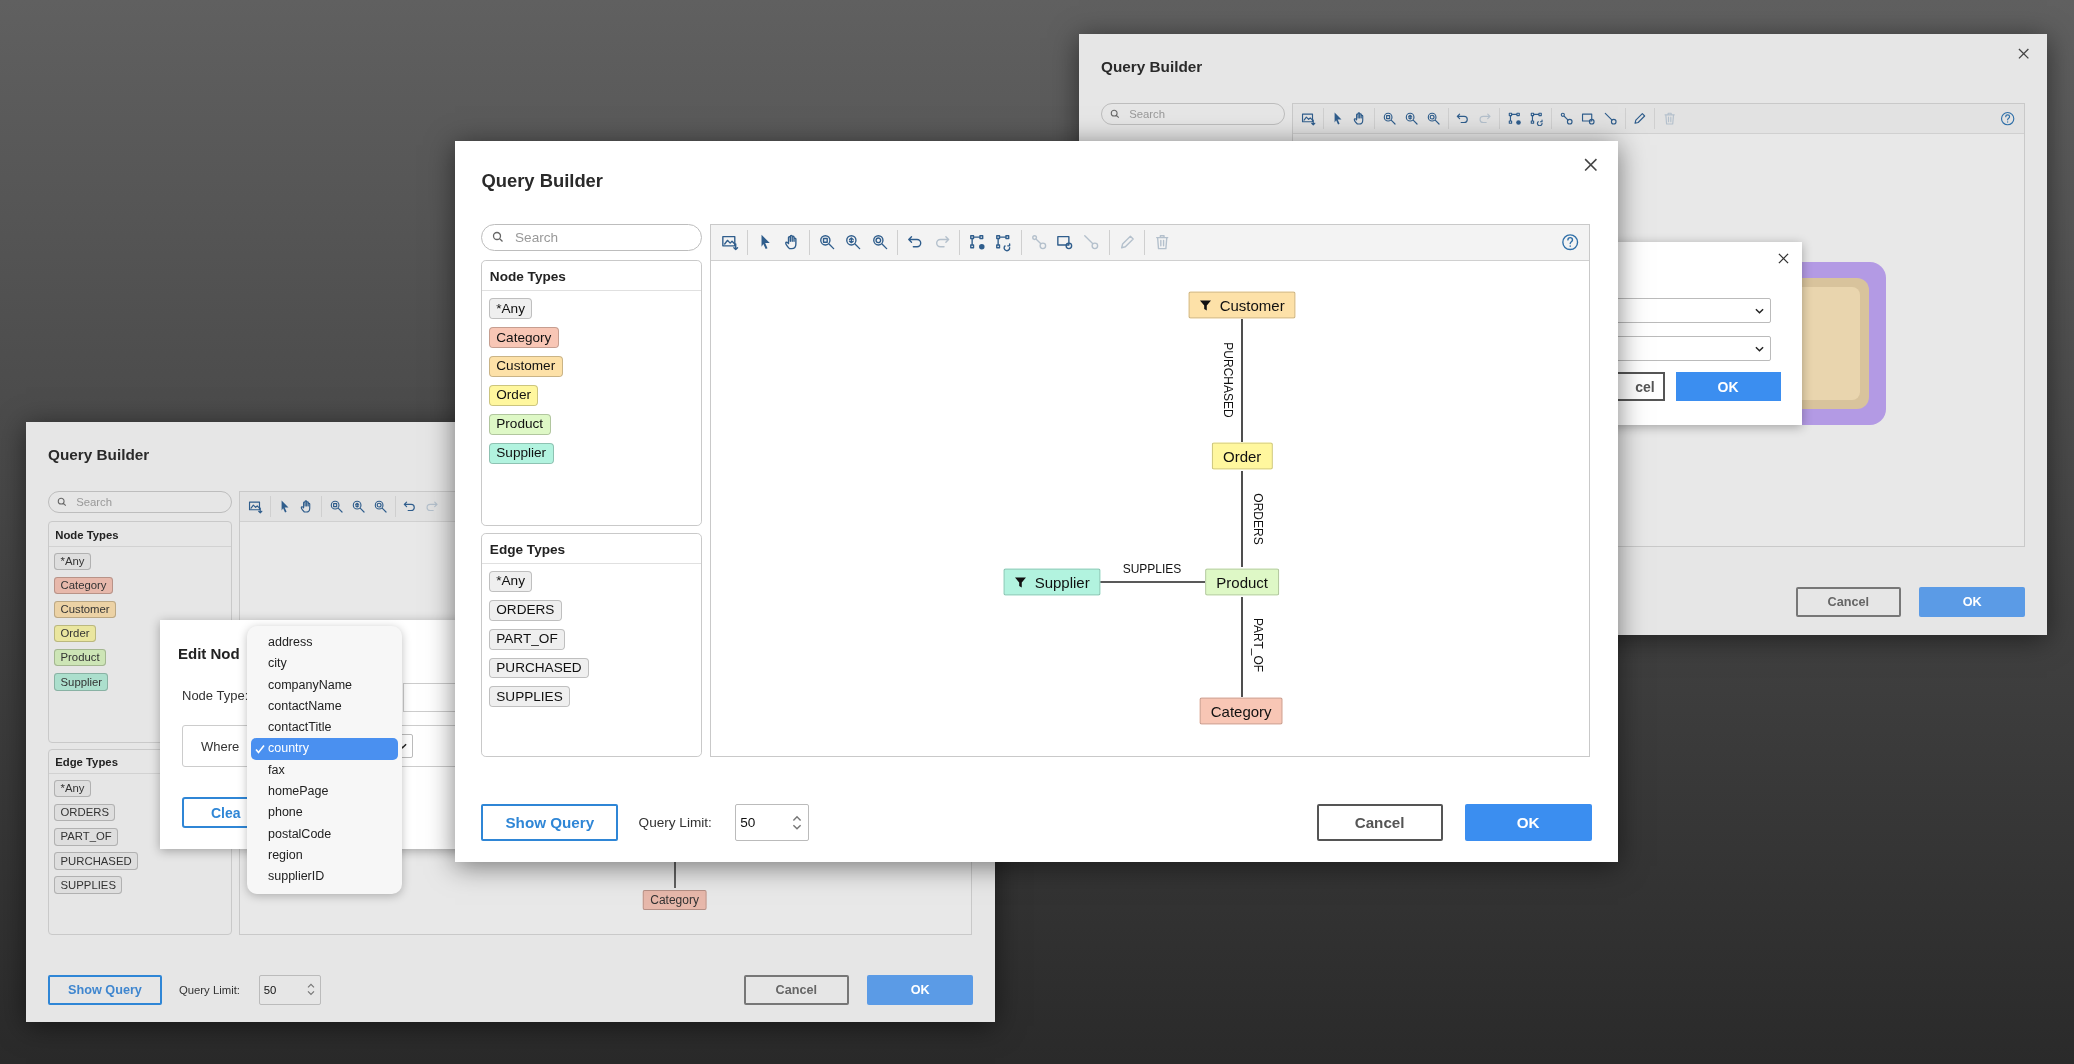  Describe the element at coordinates (1242, 305) in the screenshot. I see `graph-node: Customer` at that location.